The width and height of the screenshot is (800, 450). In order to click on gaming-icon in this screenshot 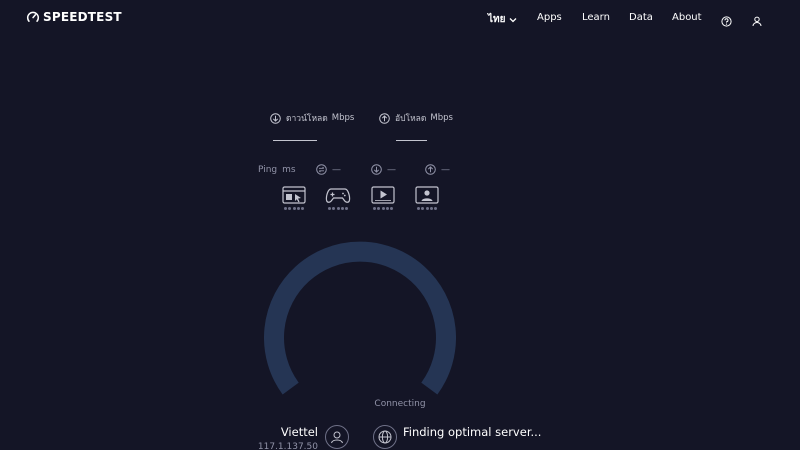, I will do `click(338, 195)`.